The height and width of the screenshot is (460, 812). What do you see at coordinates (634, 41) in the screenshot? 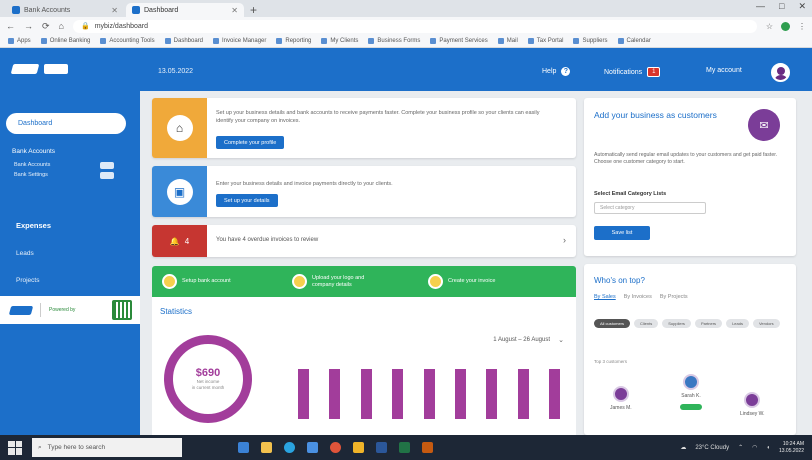
I see `bookmark-item: Calendar` at bounding box center [634, 41].